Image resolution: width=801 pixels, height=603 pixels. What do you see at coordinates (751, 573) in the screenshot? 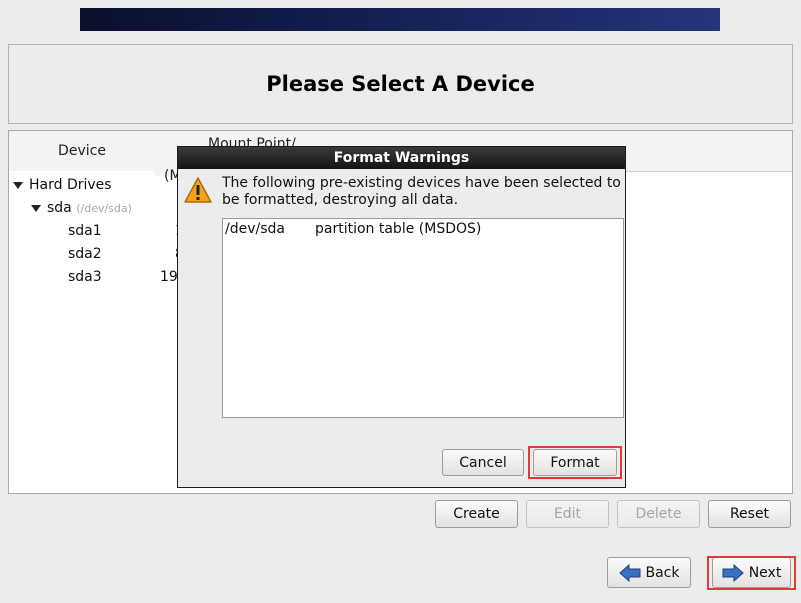
I see `next-highlight` at bounding box center [751, 573].